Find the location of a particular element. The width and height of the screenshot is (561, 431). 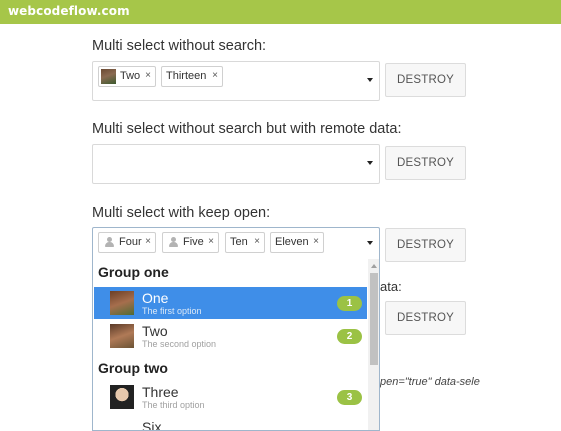

top-banner: webcodeflow.com is located at coordinates (280, 12).